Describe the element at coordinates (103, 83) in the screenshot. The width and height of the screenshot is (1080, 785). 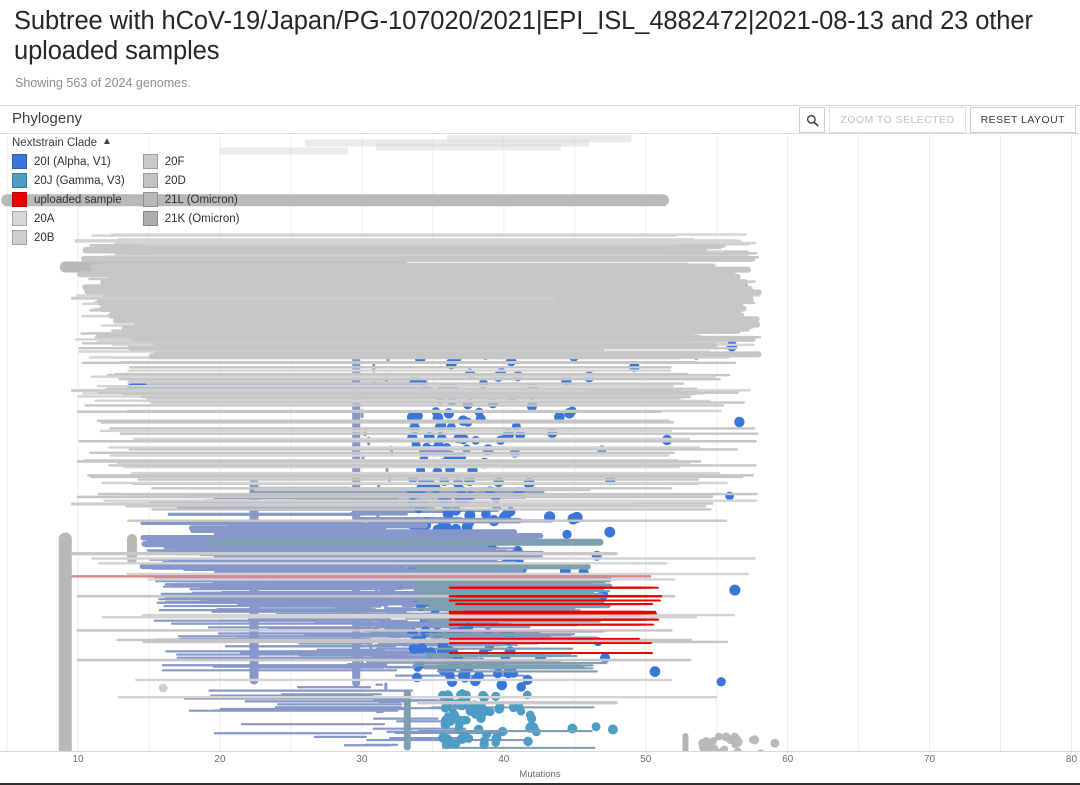
I see `genome-count-subtitle: Showing 563 of 2024 genomes.` at that location.